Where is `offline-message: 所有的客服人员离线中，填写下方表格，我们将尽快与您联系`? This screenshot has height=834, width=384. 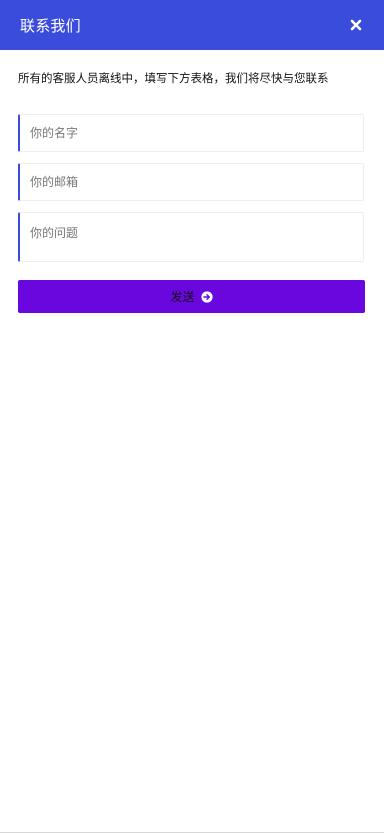 offline-message: 所有的客服人员离线中，填写下方表格，我们将尽快与您联系 is located at coordinates (173, 78).